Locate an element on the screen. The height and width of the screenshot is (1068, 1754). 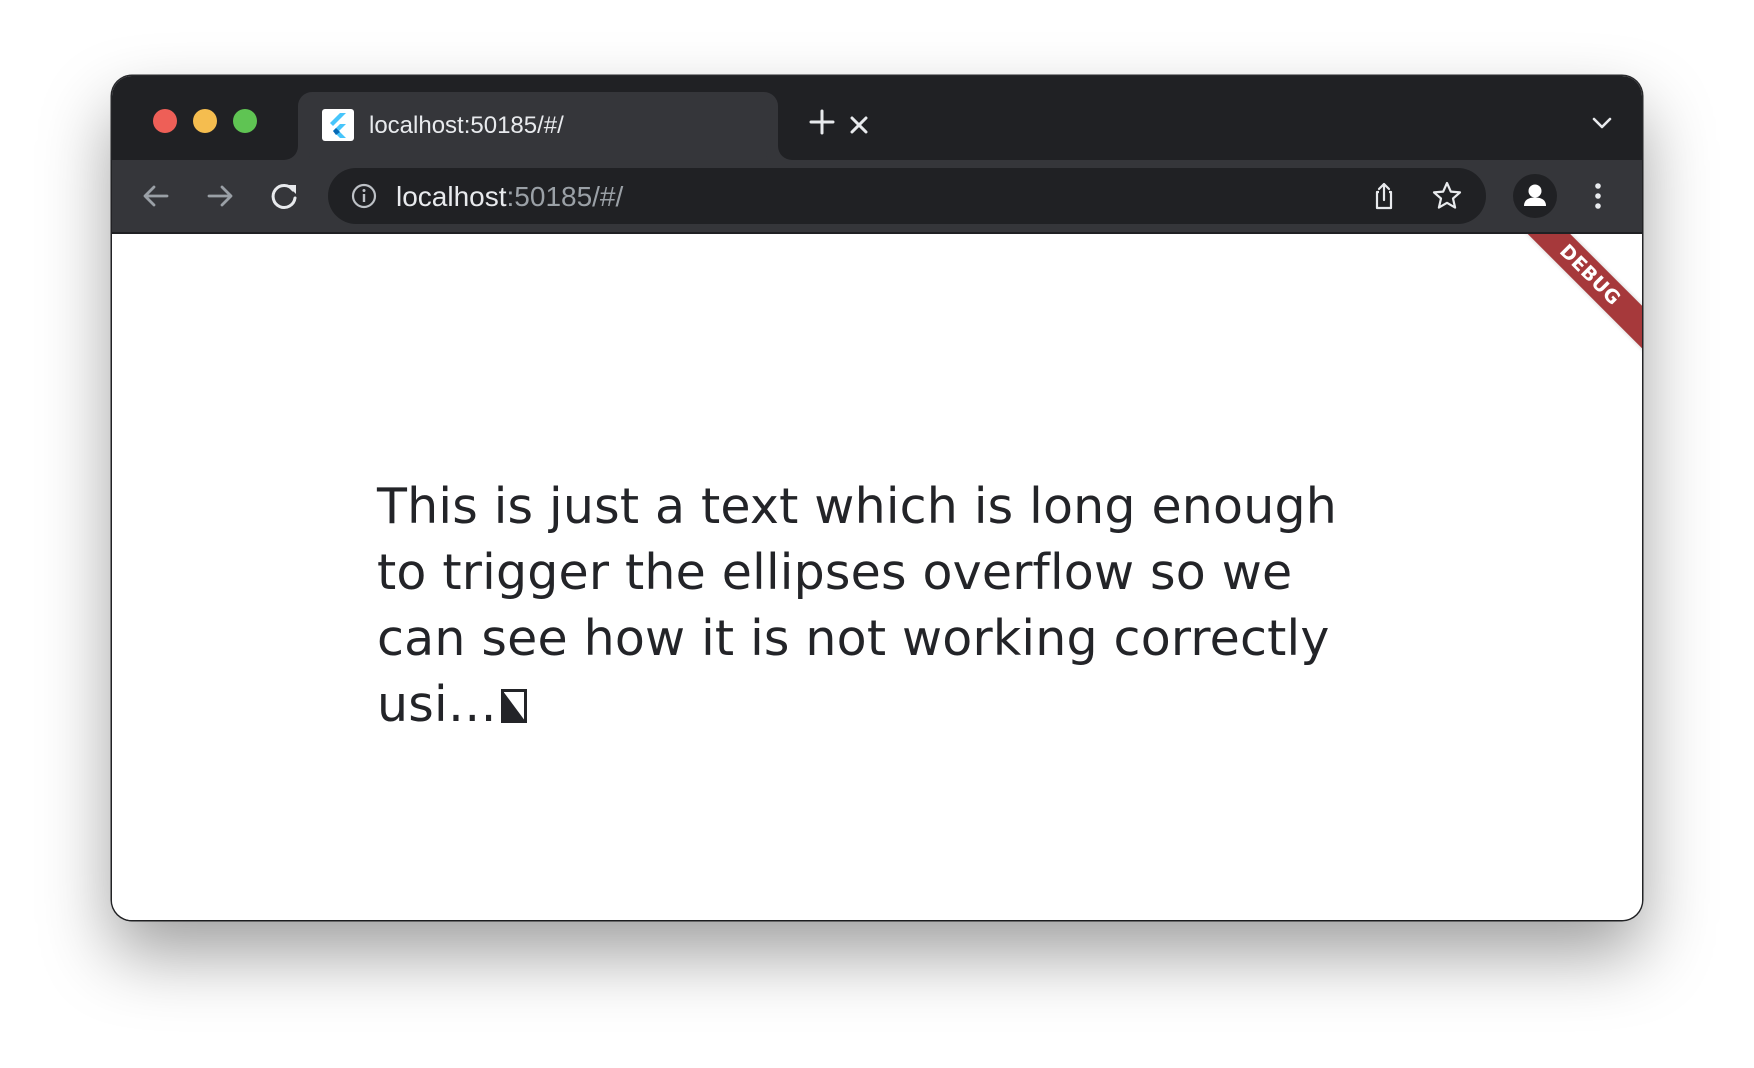
info-icon is located at coordinates (364, 196).